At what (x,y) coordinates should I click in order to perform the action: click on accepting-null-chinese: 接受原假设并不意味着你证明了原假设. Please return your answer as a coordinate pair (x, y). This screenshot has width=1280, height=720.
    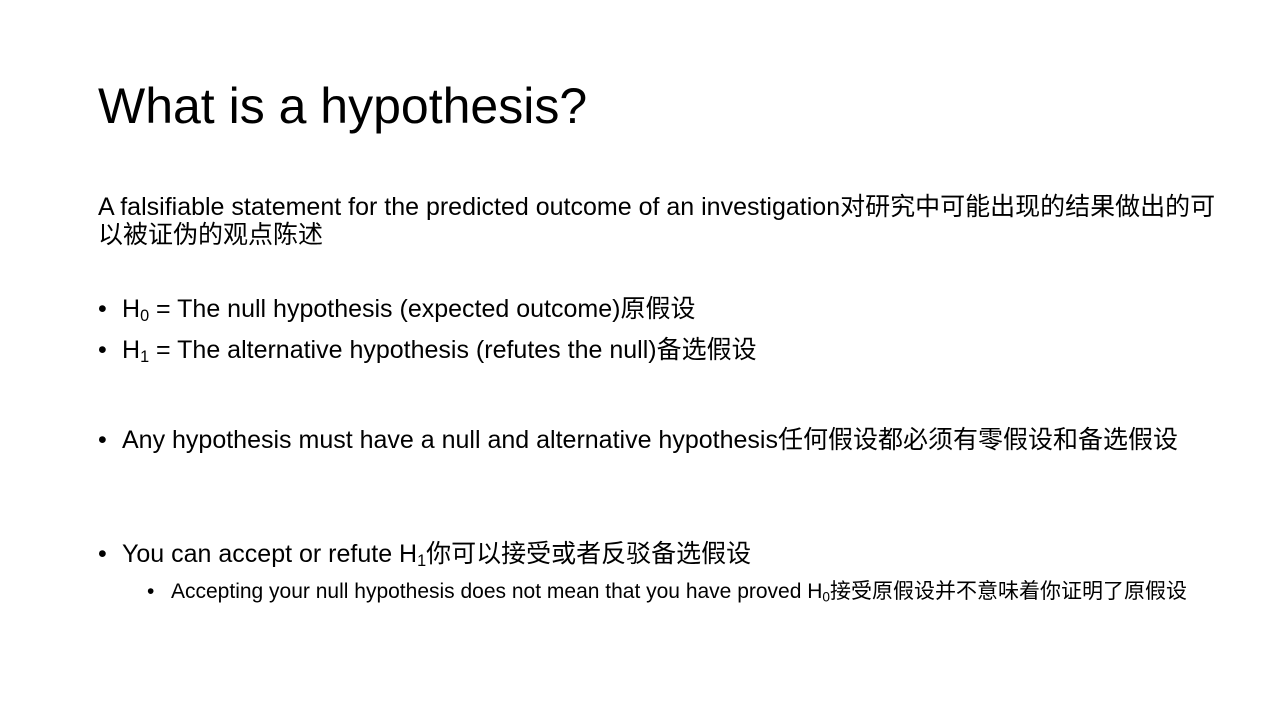
    Looking at the image, I should click on (1008, 591).